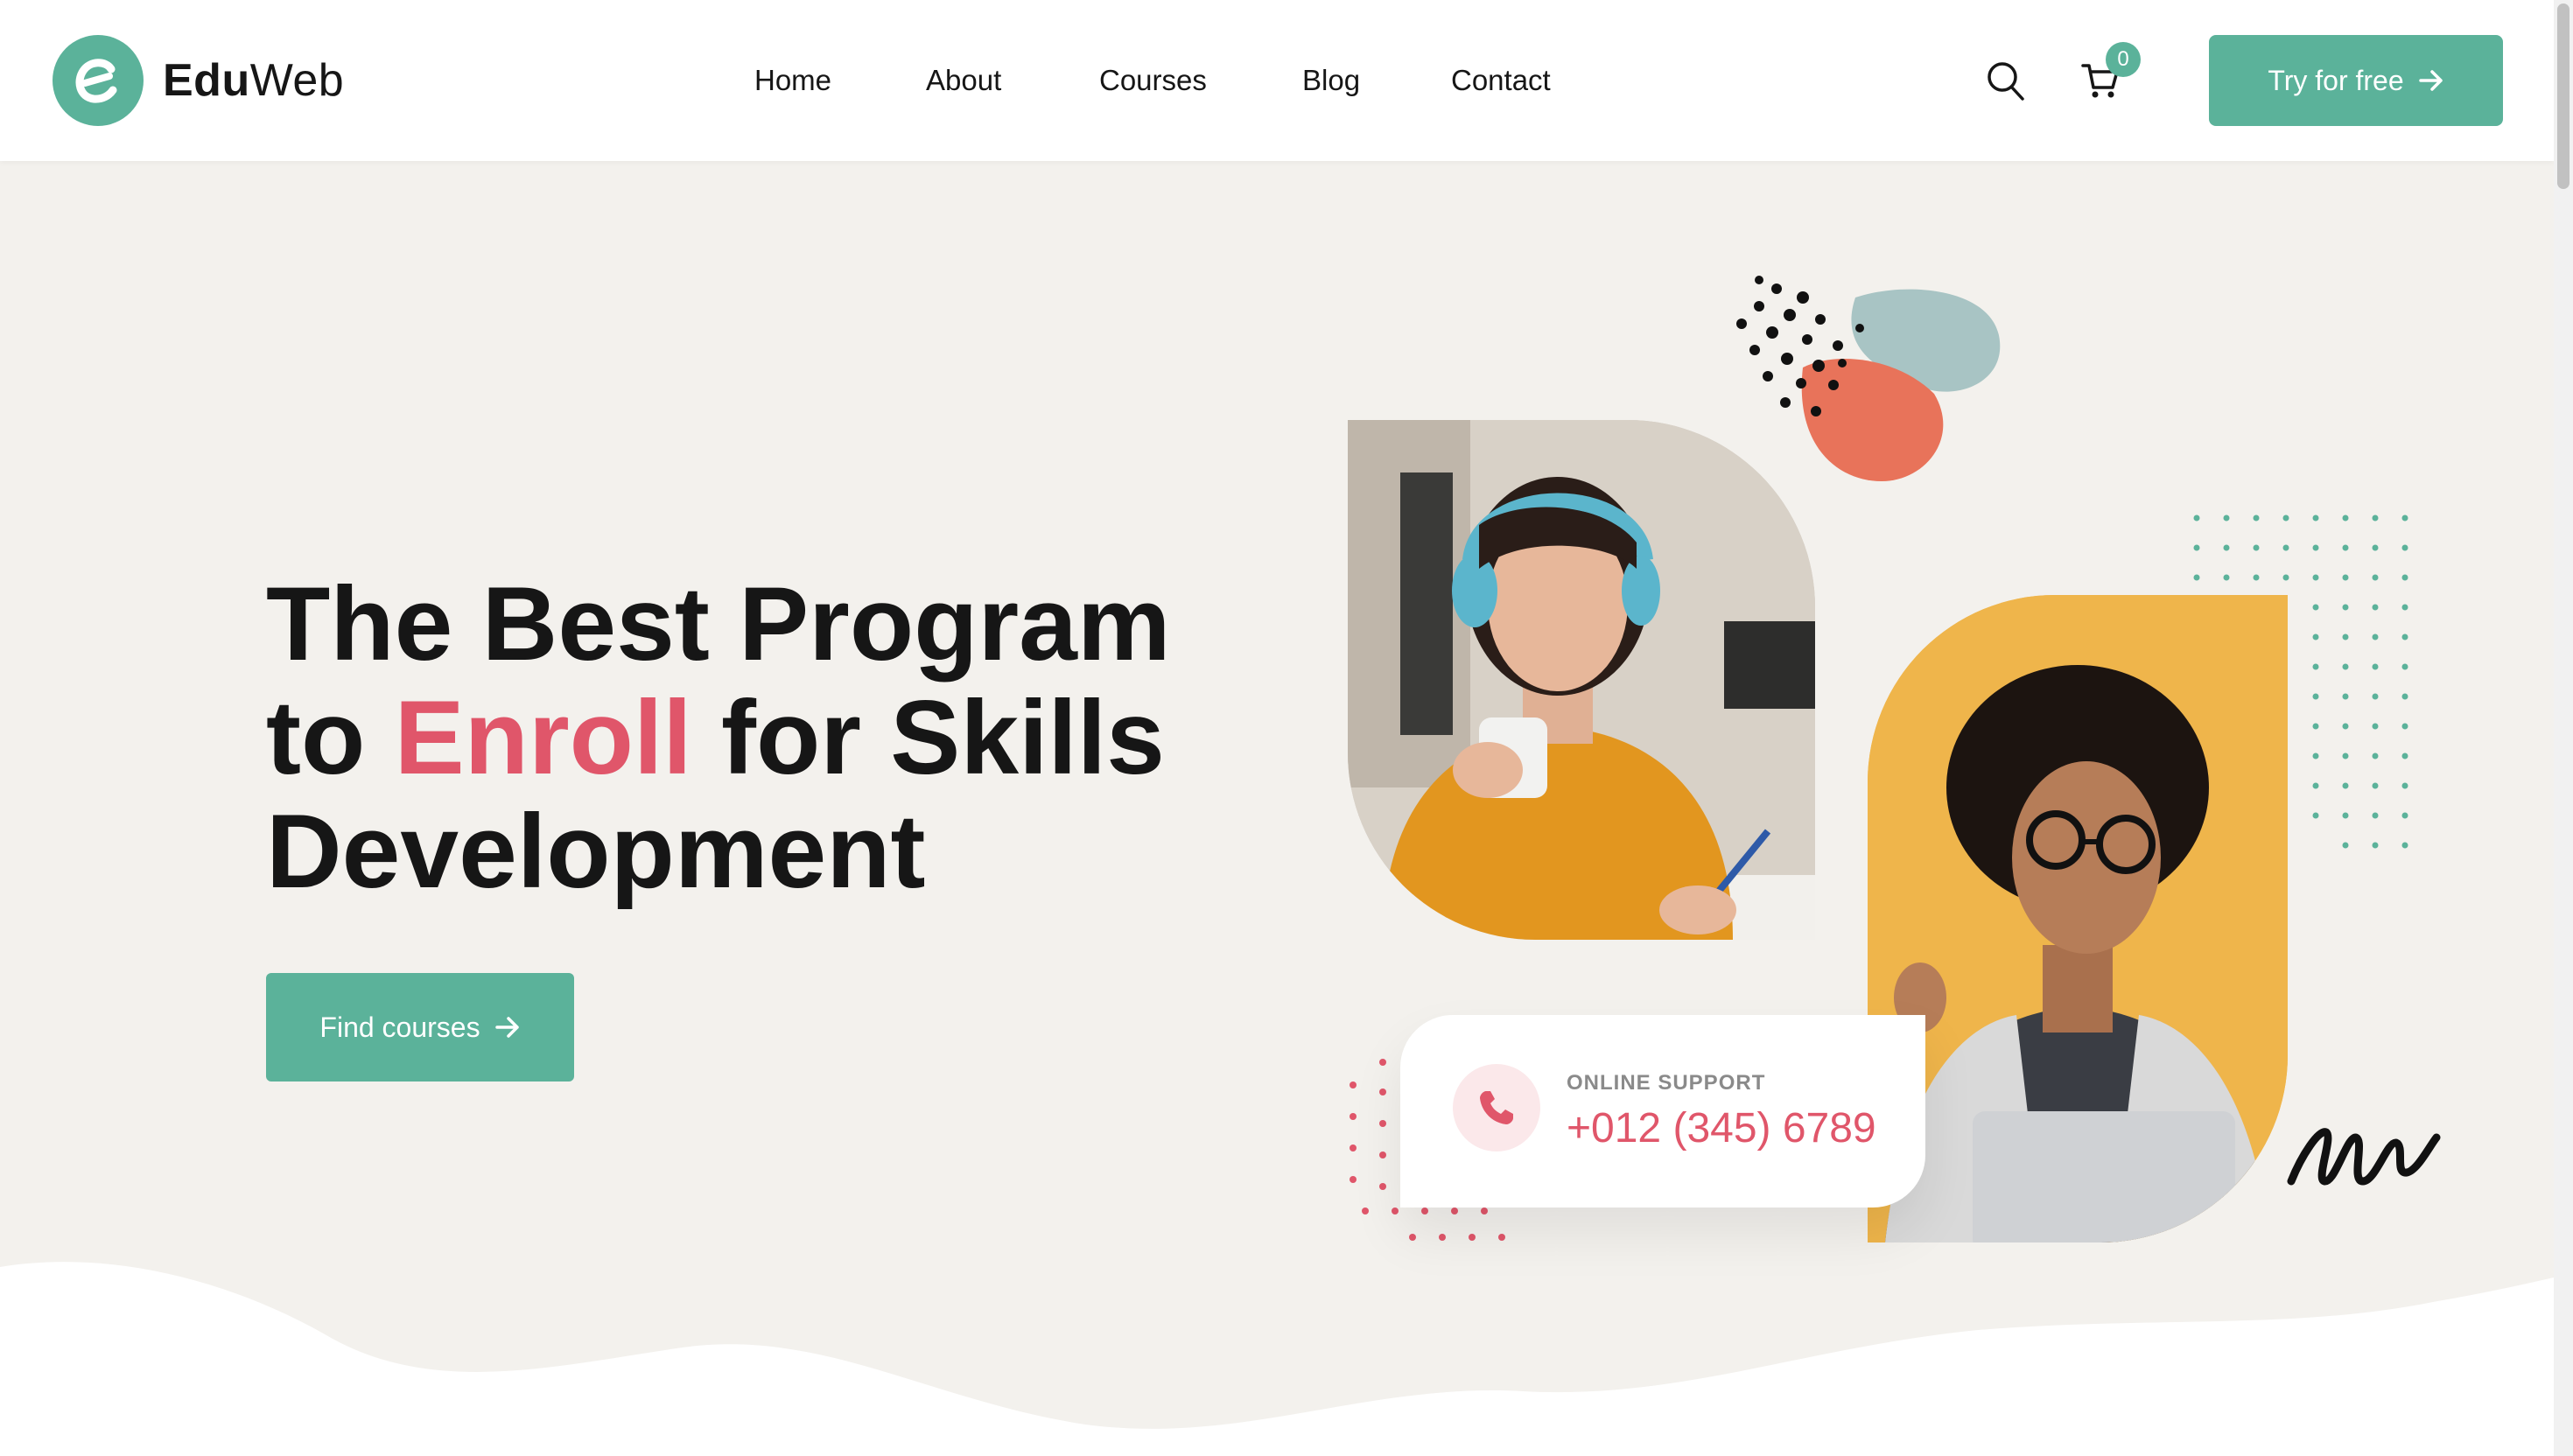 Image resolution: width=2573 pixels, height=1456 pixels. What do you see at coordinates (297, 80) in the screenshot?
I see `logo-text-regular: Web` at bounding box center [297, 80].